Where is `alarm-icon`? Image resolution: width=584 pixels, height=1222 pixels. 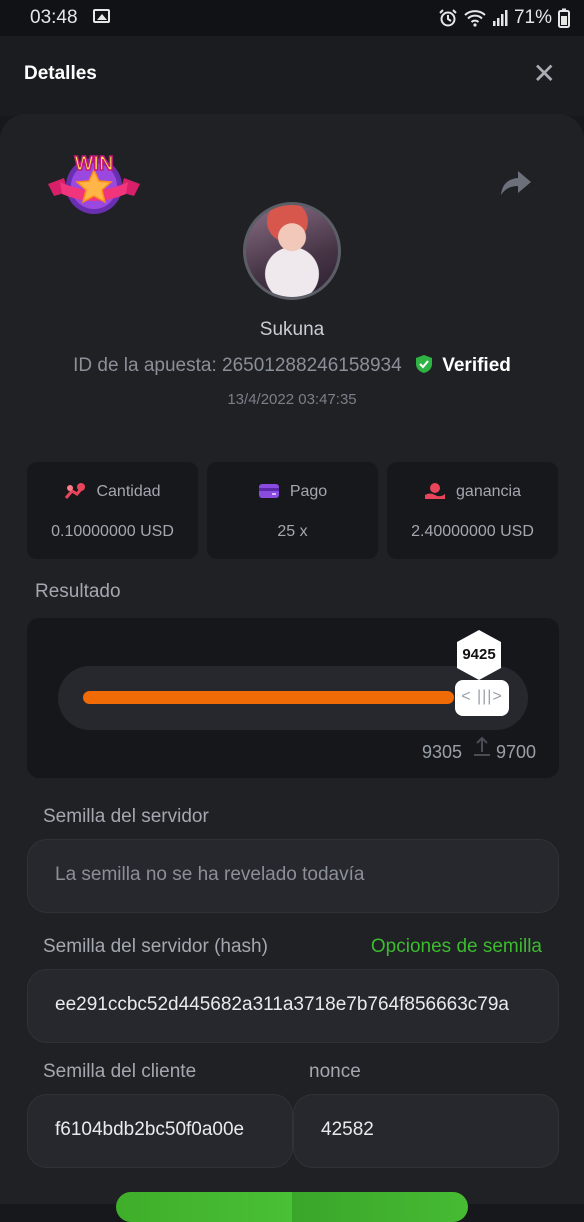
alarm-icon is located at coordinates (448, 18).